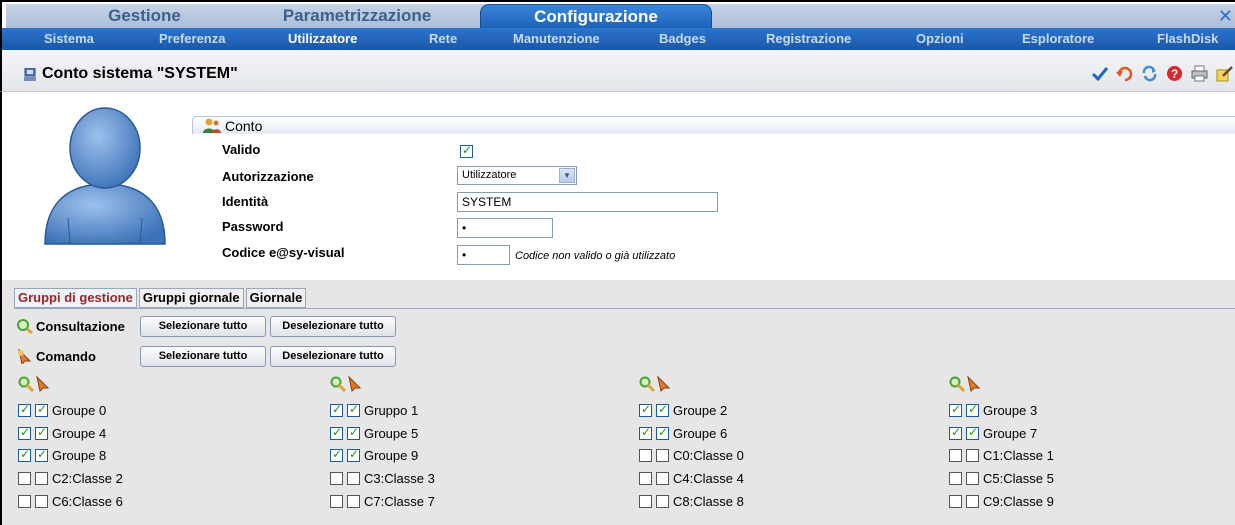 The width and height of the screenshot is (1235, 525). I want to click on nav-utilizzatore: Utilizzatore, so click(322, 39).